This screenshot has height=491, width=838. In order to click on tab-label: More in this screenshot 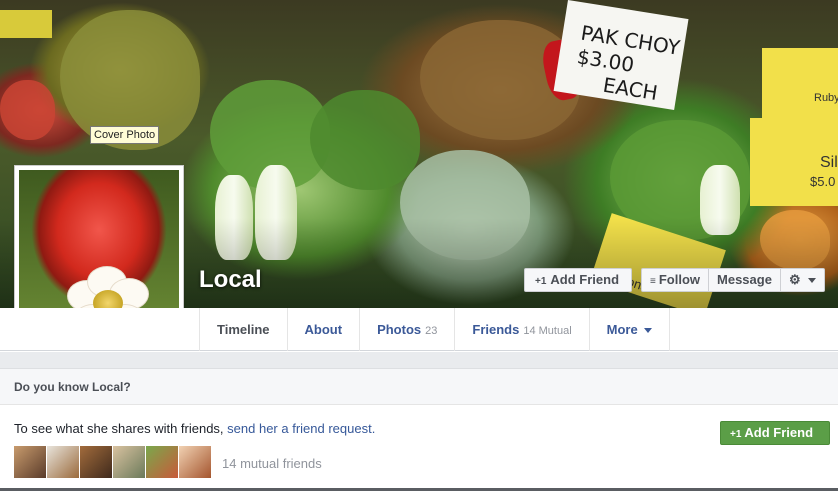, I will do `click(622, 329)`.